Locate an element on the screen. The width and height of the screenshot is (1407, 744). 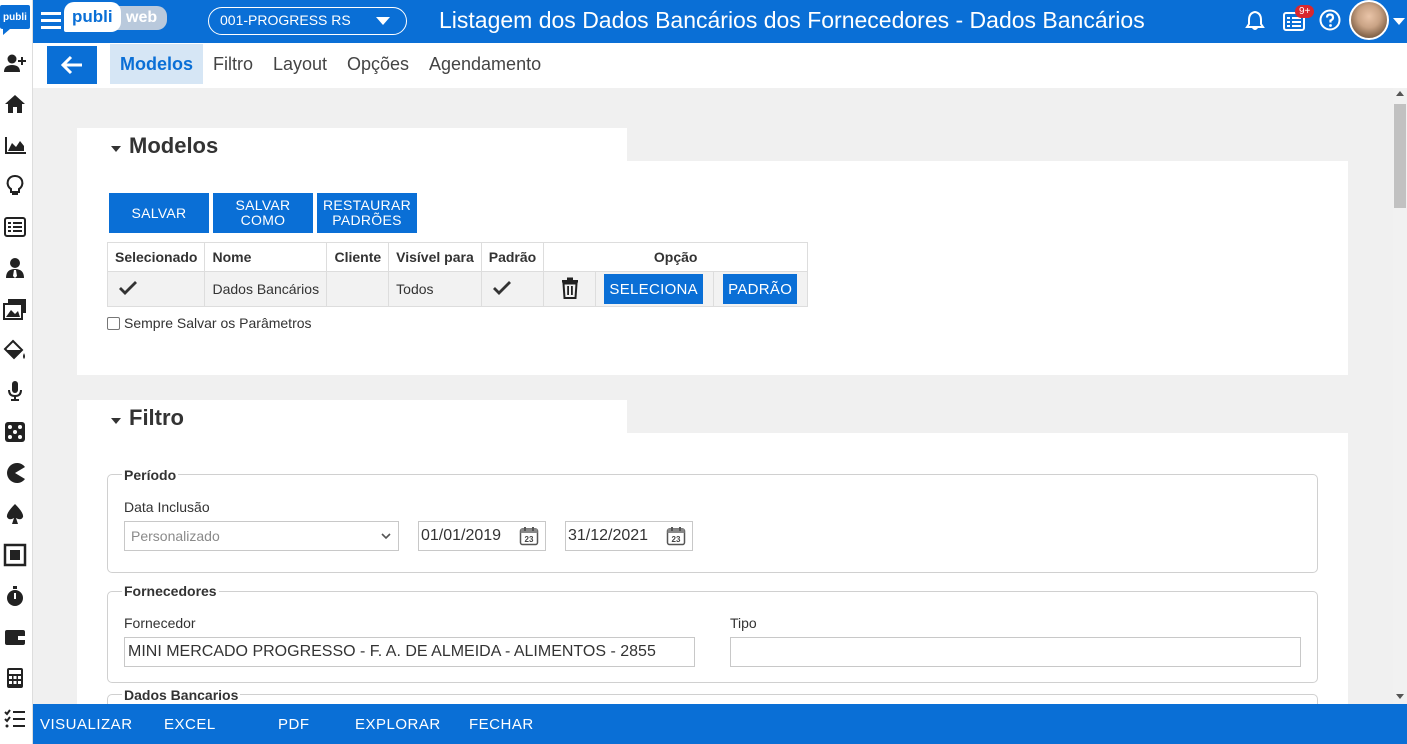
company-select: 001-PROGRESS RS is located at coordinates (307, 21).